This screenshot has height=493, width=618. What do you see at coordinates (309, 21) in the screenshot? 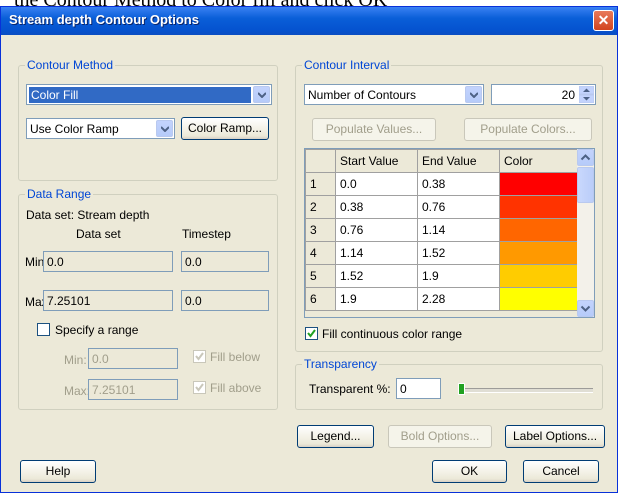
I see `title-bar: Stream depth Contour Options ✕` at bounding box center [309, 21].